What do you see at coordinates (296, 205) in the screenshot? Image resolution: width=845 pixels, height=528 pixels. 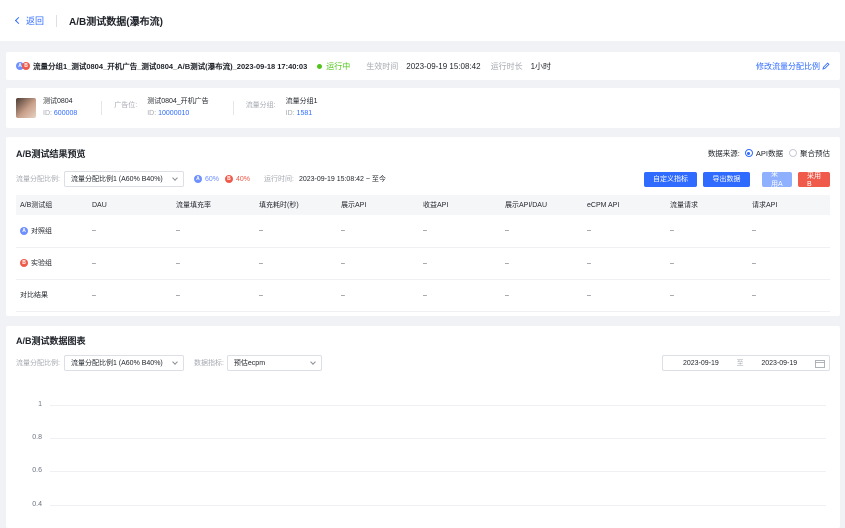 I see `column-header: 填充耗时(秒)` at bounding box center [296, 205].